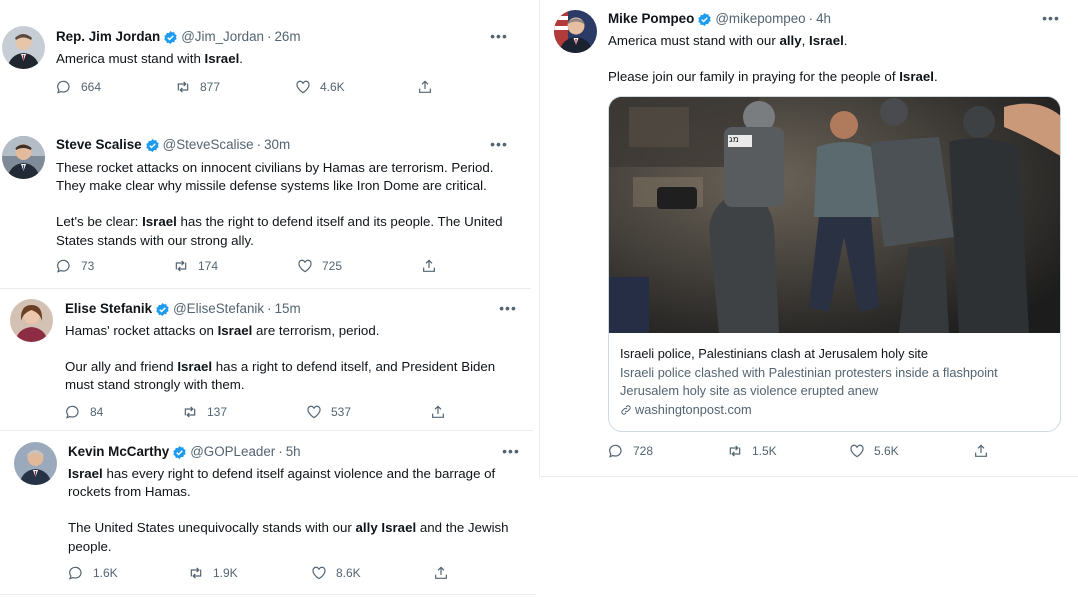 Image resolution: width=1078 pixels, height=614 pixels. I want to click on tweet-paragraph: America must stand with Israel., so click(286, 59).